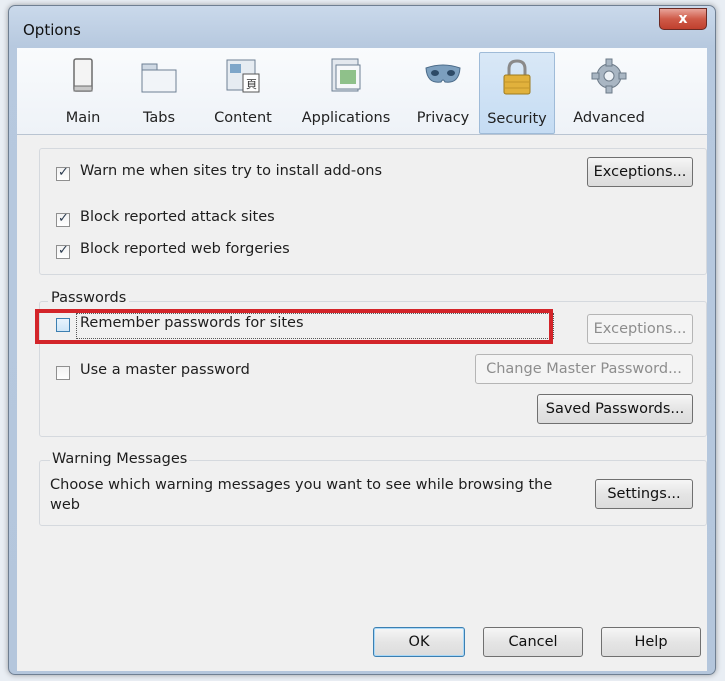  I want to click on block-forgeries-checkbox, so click(63, 251).